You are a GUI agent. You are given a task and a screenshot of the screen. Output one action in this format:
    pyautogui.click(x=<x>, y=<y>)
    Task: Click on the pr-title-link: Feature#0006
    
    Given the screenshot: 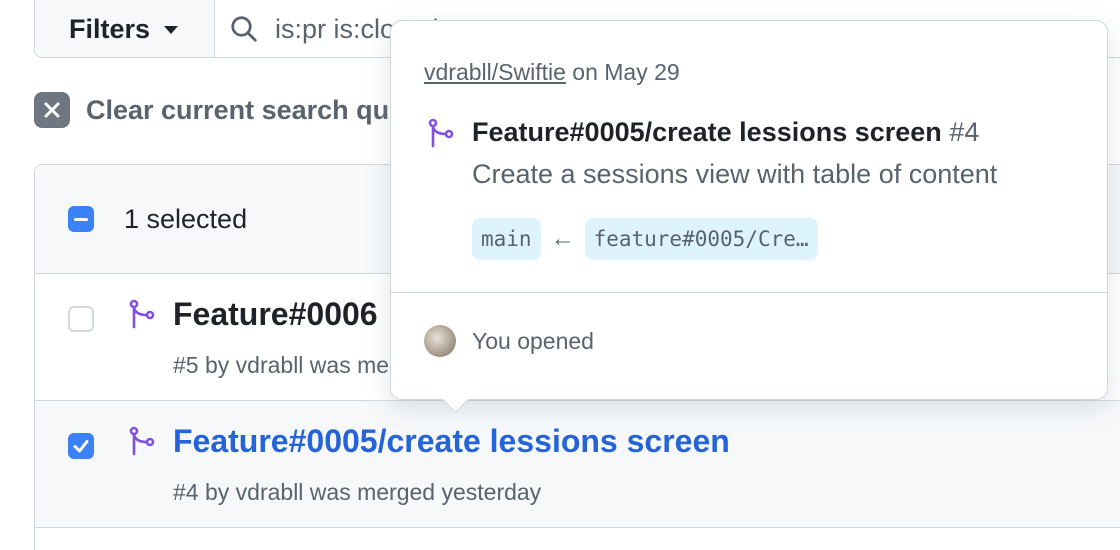 What is the action you would take?
    pyautogui.click(x=275, y=314)
    